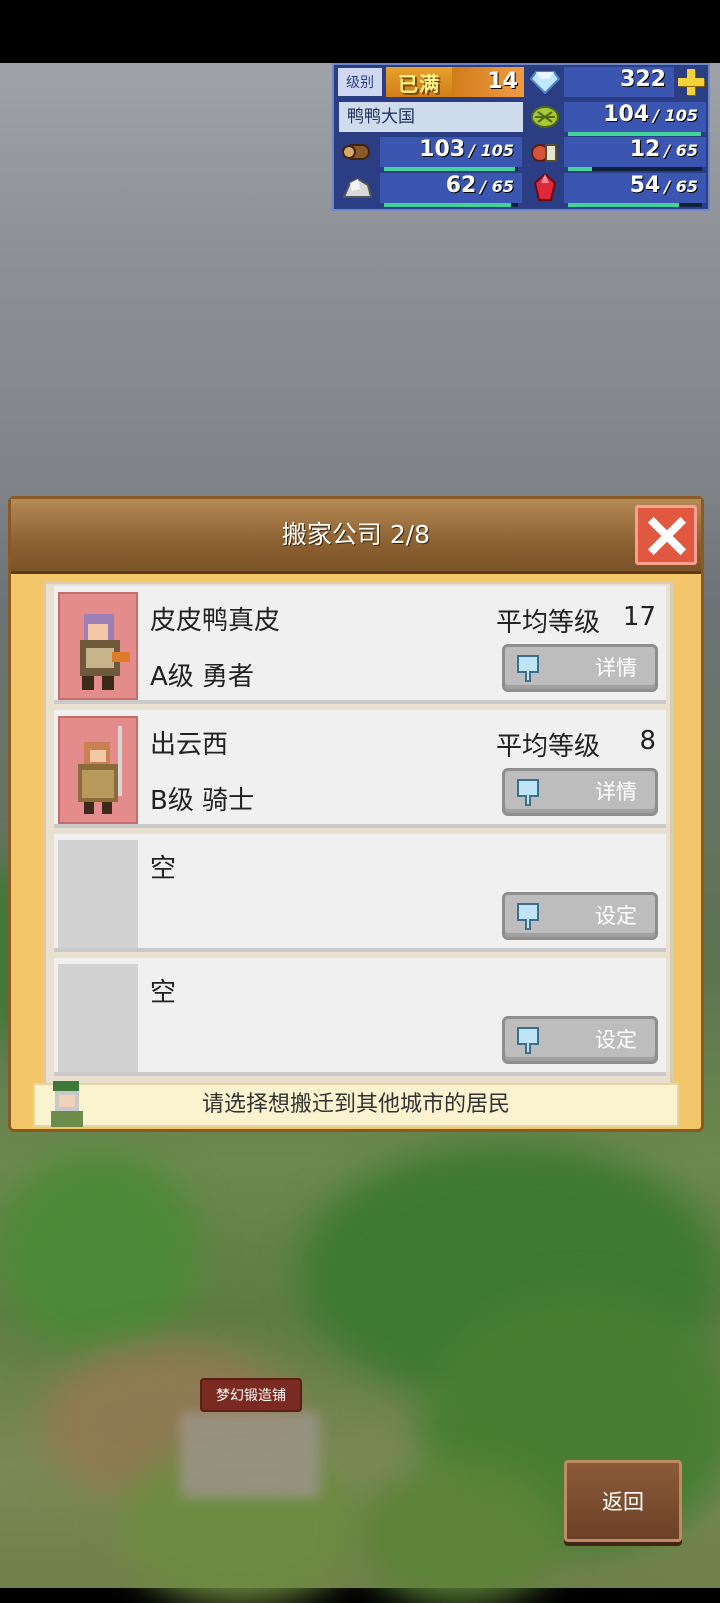 This screenshot has height=1603, width=720. What do you see at coordinates (251, 1395) in the screenshot?
I see `shop-sign: 梦幻锻造铺` at bounding box center [251, 1395].